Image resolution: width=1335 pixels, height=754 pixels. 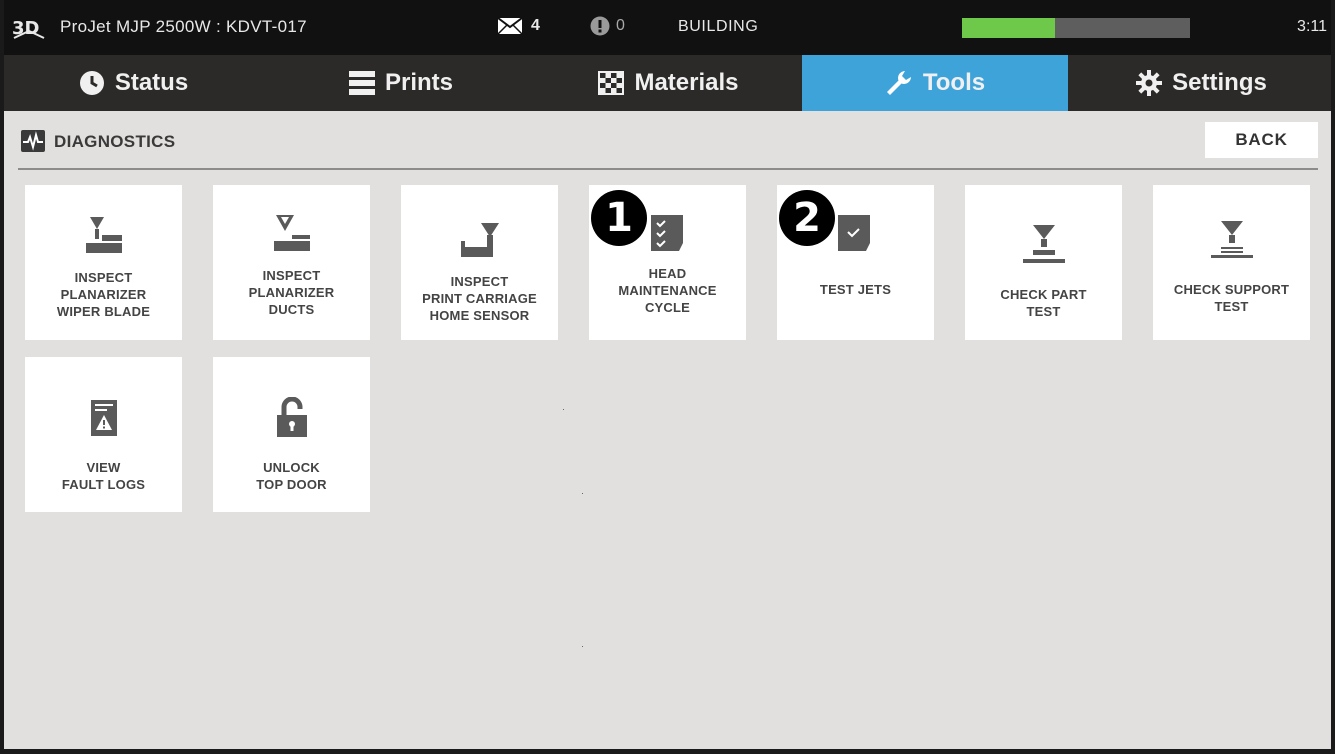 I want to click on tab-materials: Materials, so click(x=668, y=83).